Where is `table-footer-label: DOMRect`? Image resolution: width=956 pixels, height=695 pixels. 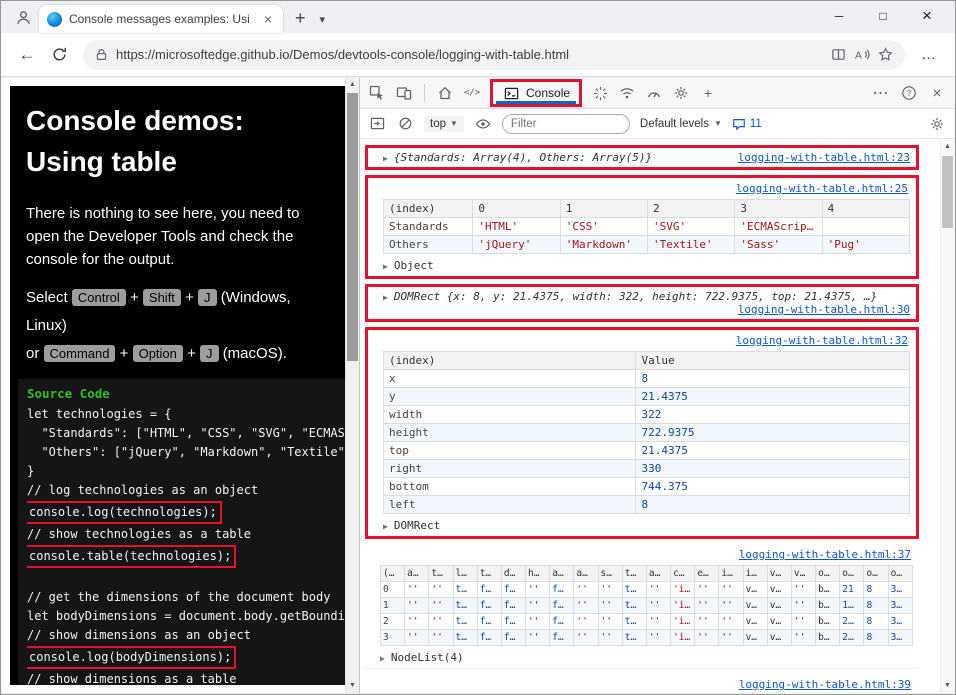 table-footer-label: DOMRect is located at coordinates (417, 525).